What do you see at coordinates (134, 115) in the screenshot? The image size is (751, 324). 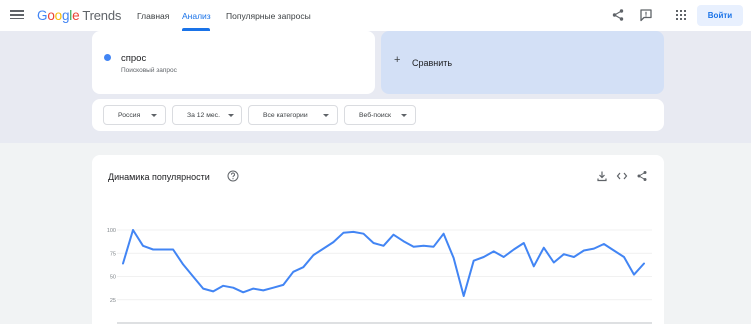 I see `region-filter: Россия` at bounding box center [134, 115].